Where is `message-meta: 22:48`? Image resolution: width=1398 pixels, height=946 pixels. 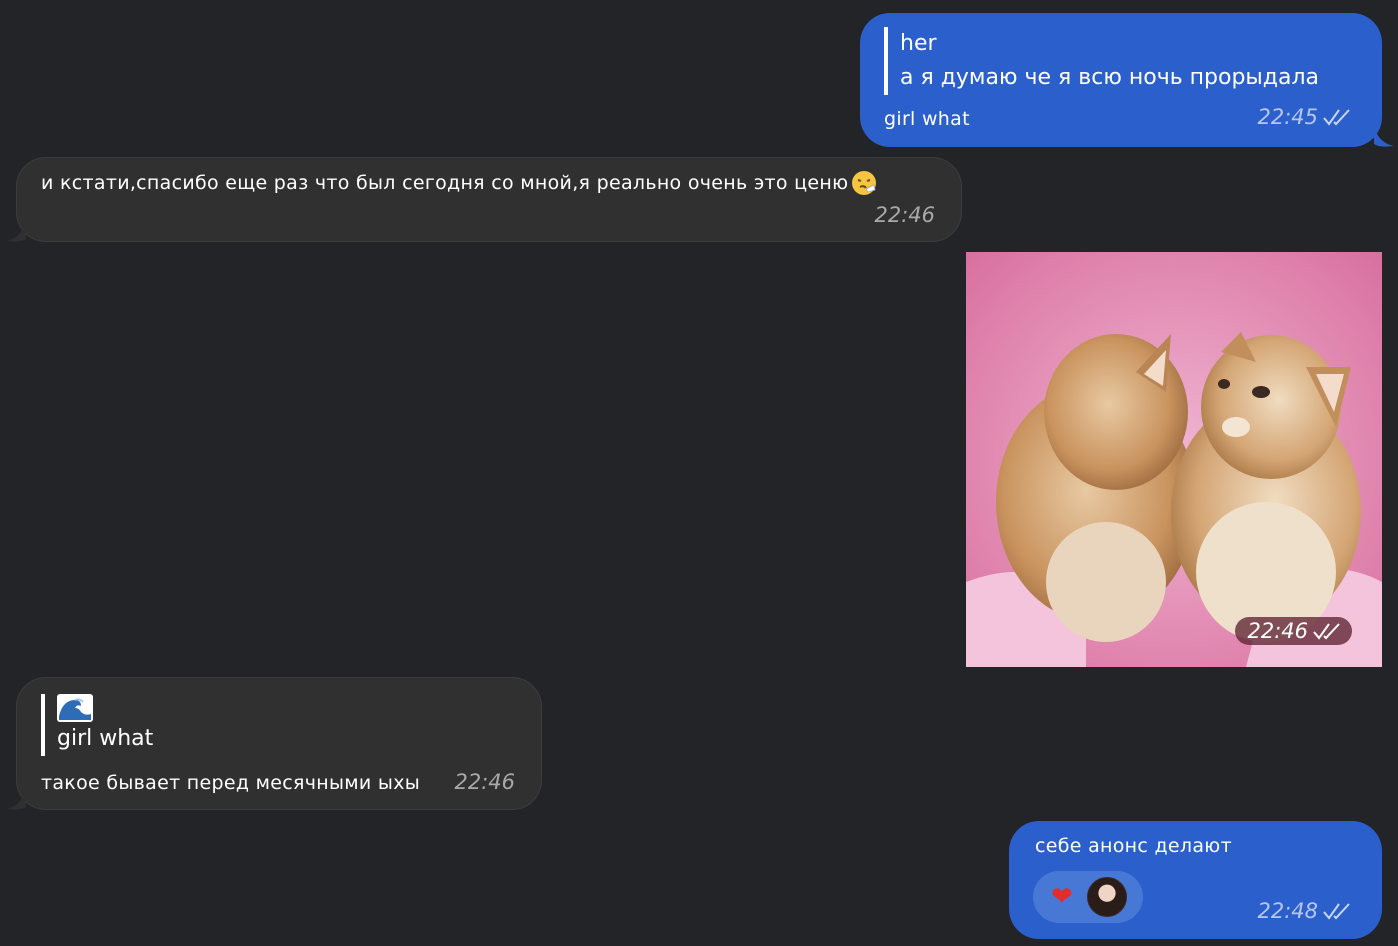 message-meta: 22:48 is located at coordinates (1304, 911).